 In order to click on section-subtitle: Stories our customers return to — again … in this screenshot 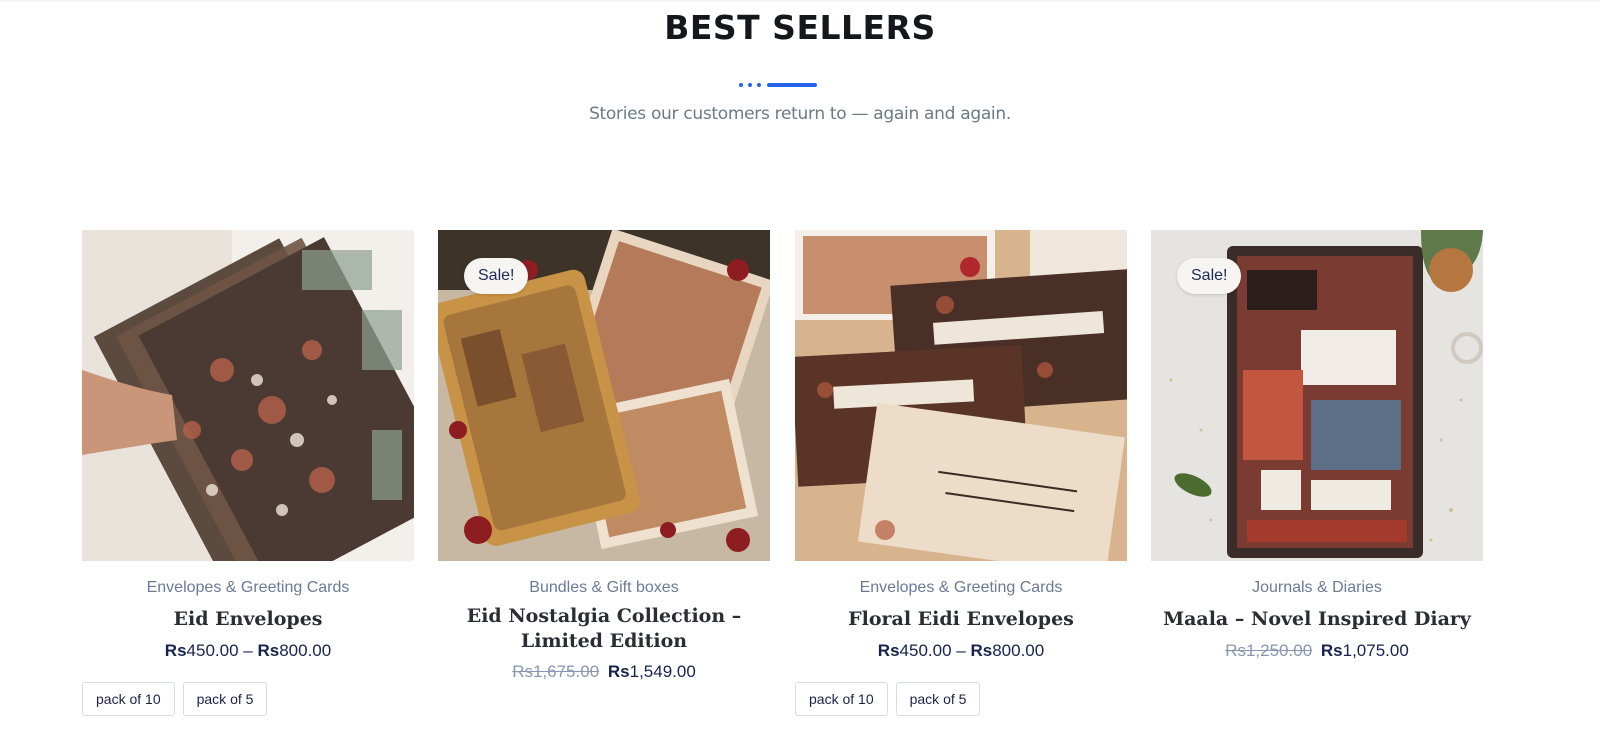, I will do `click(800, 114)`.